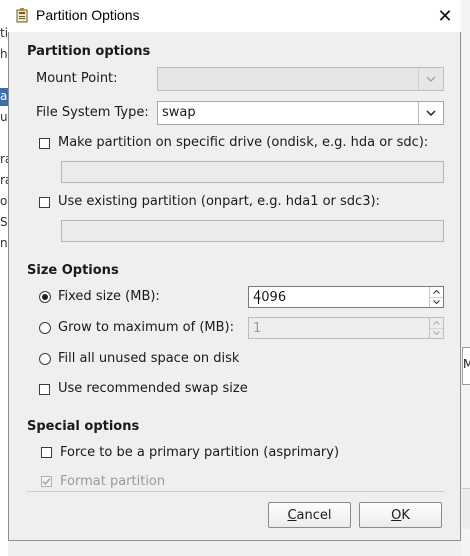 The width and height of the screenshot is (470, 556). What do you see at coordinates (73, 270) in the screenshot?
I see `size-options-heading: Size Options` at bounding box center [73, 270].